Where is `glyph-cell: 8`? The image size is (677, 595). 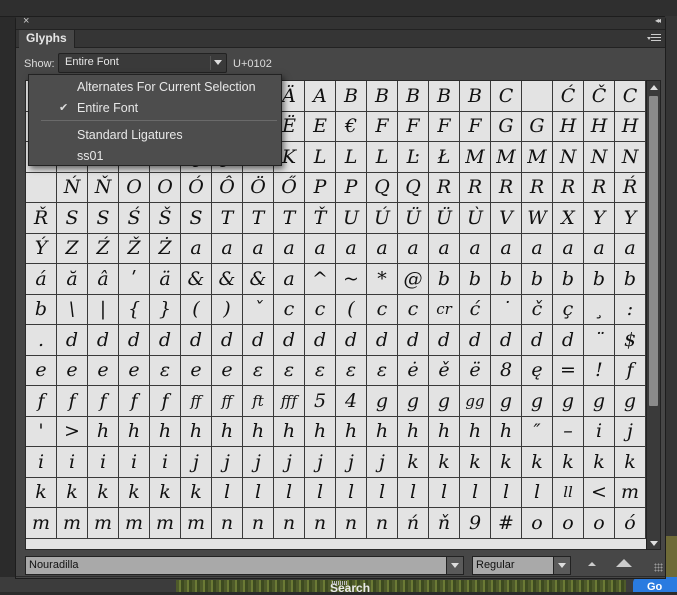 glyph-cell: 8 is located at coordinates (506, 370).